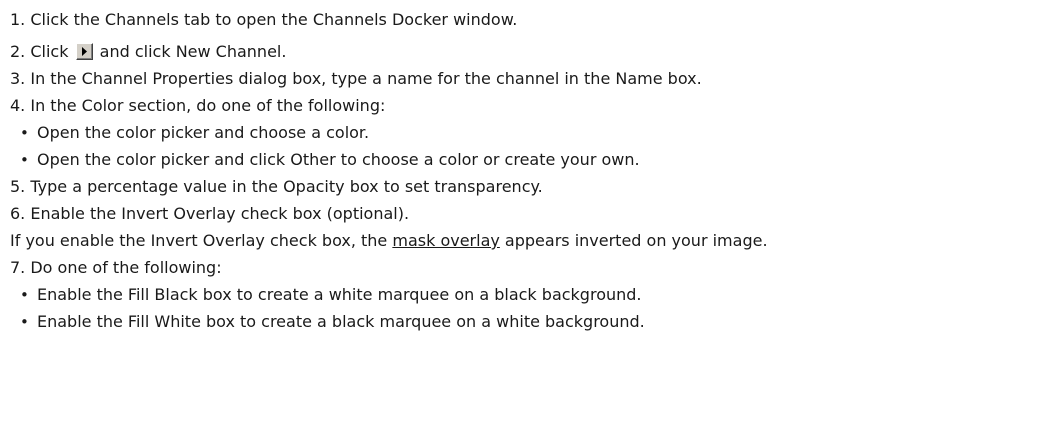 The height and width of the screenshot is (424, 1048). What do you see at coordinates (528, 267) in the screenshot?
I see `step-7: 7. Do one of the following:` at bounding box center [528, 267].